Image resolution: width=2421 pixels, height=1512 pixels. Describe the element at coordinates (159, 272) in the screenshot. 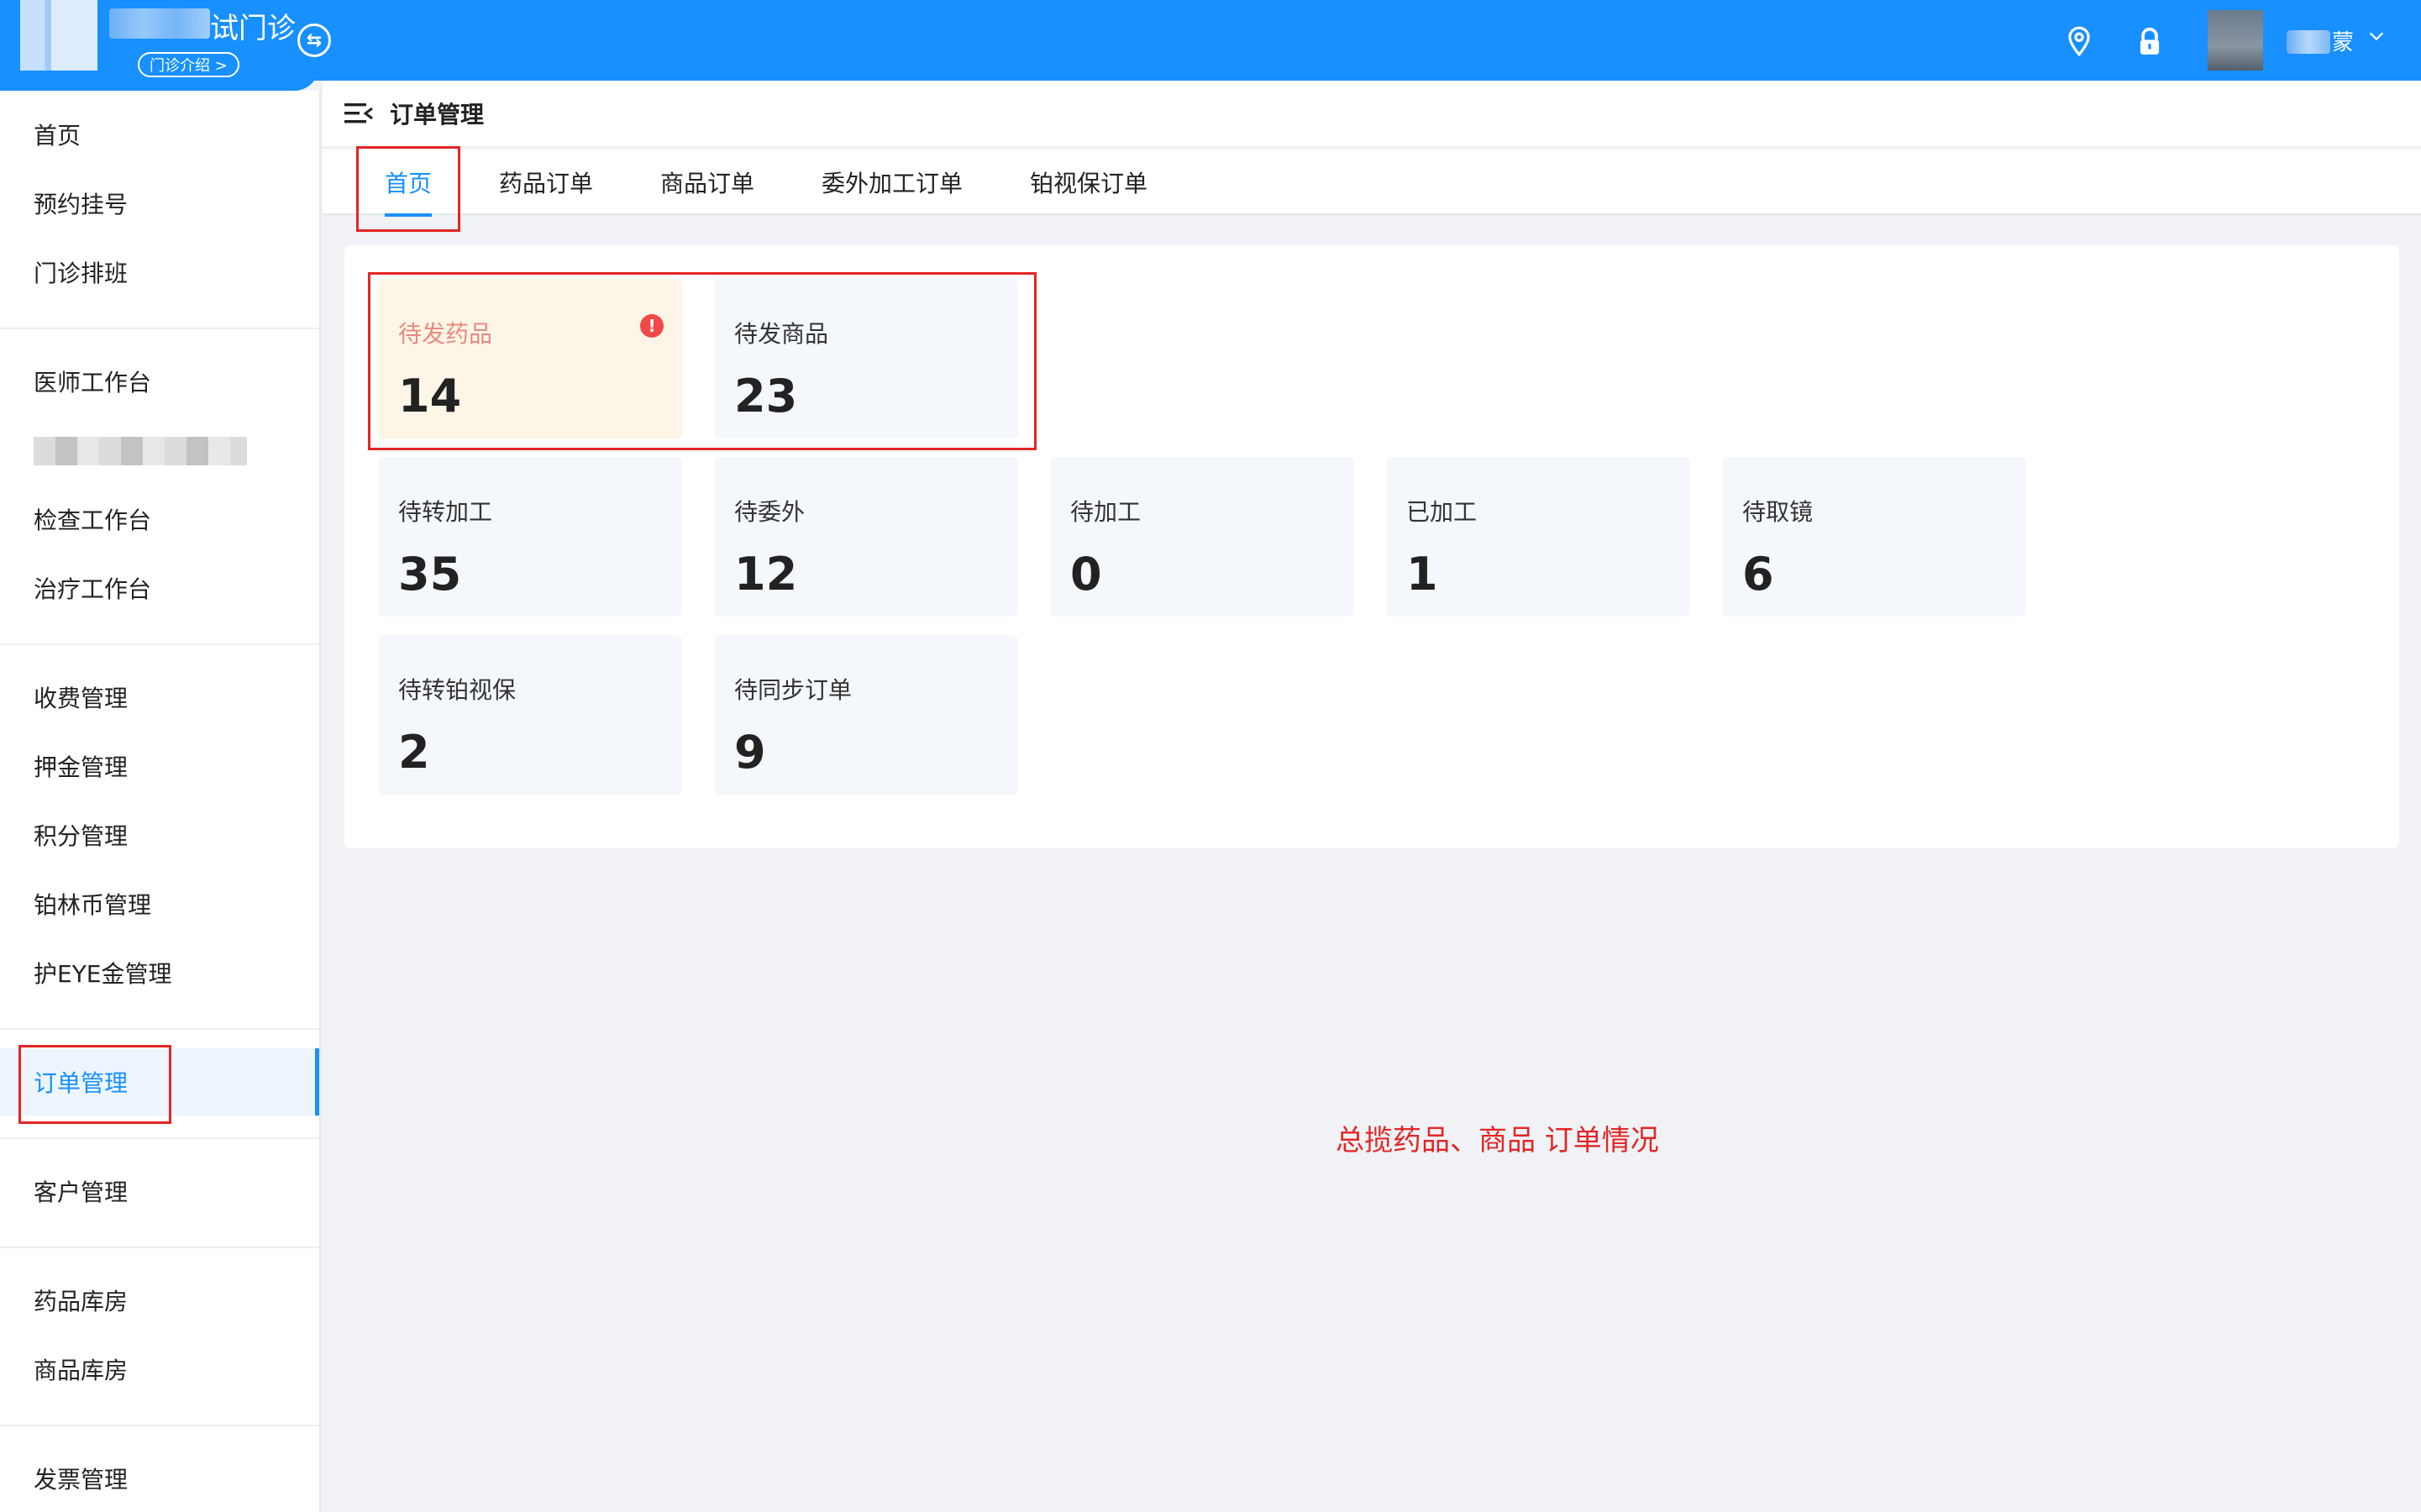

I see `sidebar-item-schedule: 门诊排班` at that location.